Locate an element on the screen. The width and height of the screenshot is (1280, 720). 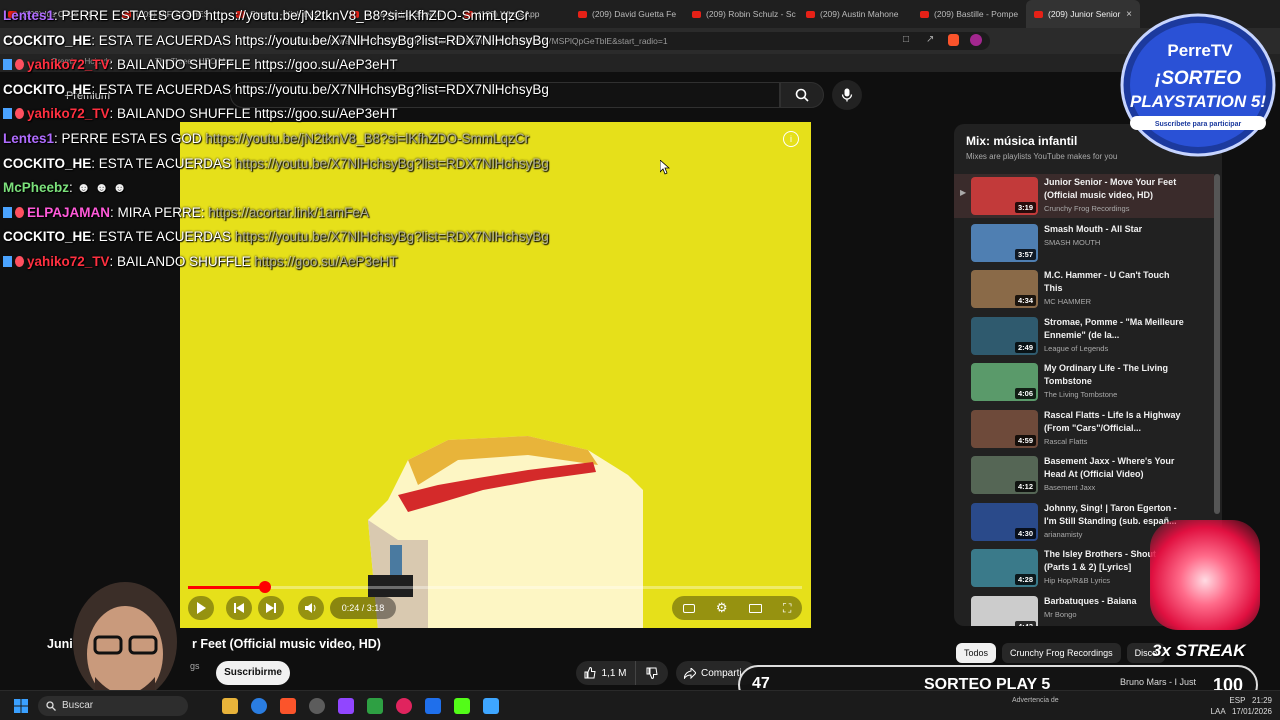
streaming-app-icon is located at coordinates (346, 706).